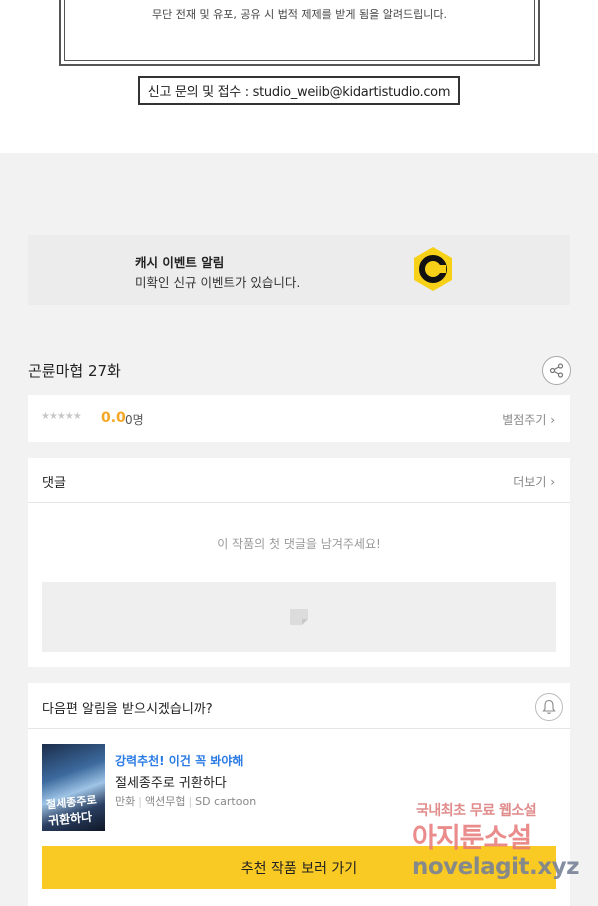  Describe the element at coordinates (73, 787) in the screenshot. I see `recommended-thumbnail: 절세종주로 귀환하다` at that location.